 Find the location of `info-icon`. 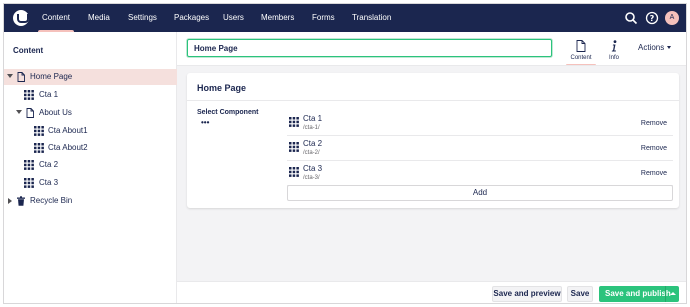

info-icon is located at coordinates (614, 46).